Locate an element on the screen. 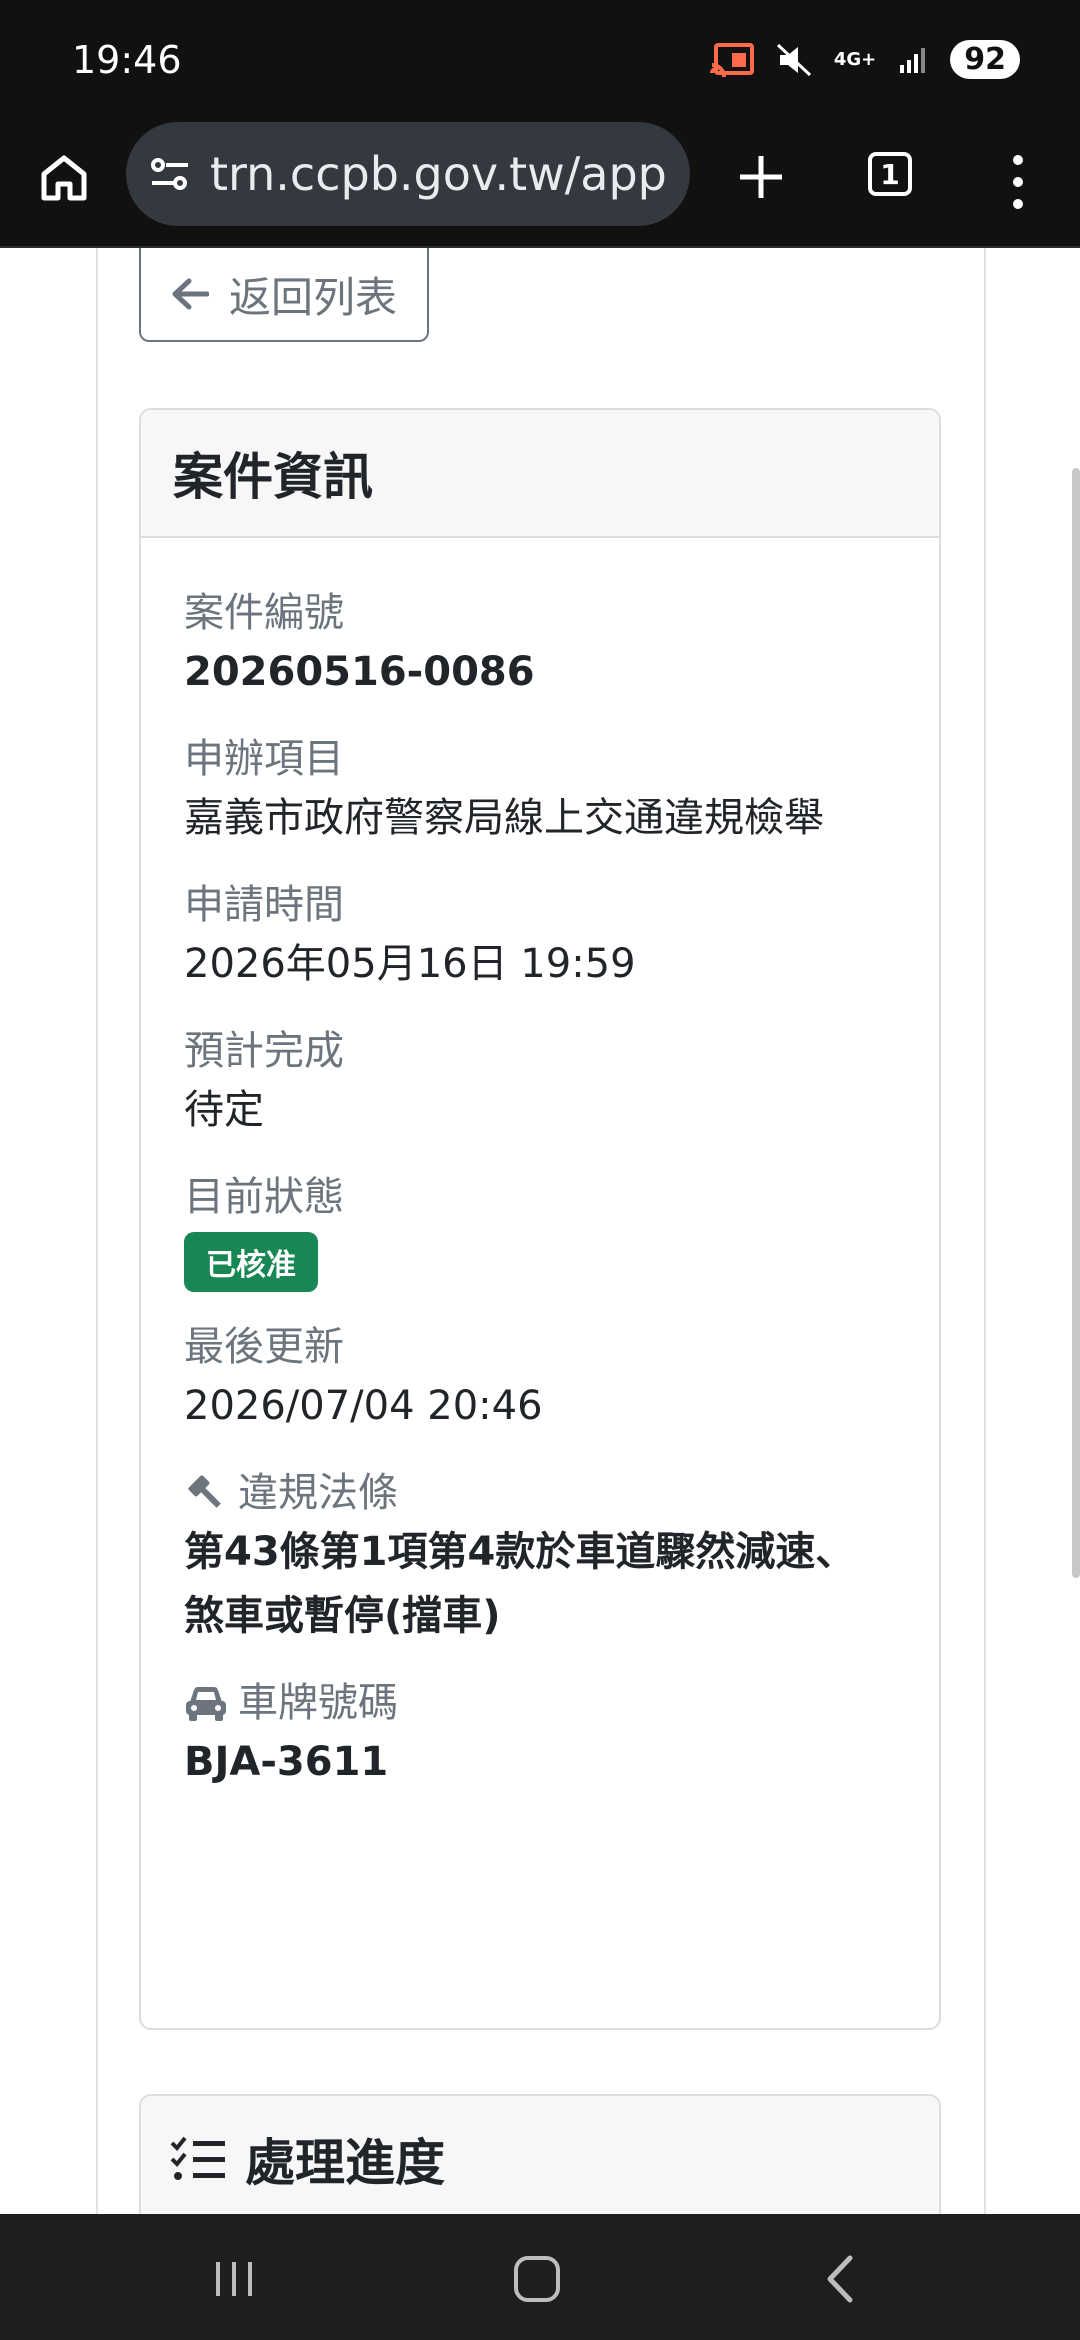 The height and width of the screenshot is (2340, 1080). violation-law-label: 違規法條 is located at coordinates (318, 1493).